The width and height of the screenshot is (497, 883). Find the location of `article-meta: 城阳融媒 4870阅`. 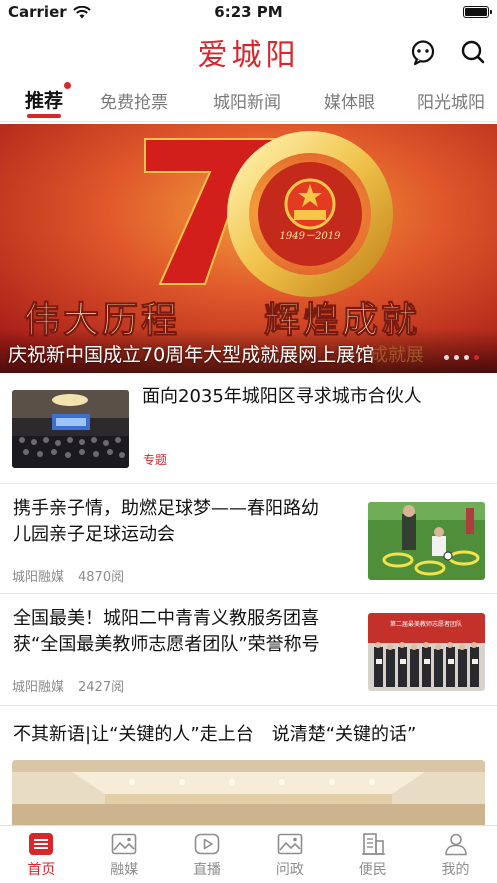

article-meta: 城阳融媒 4870阅 is located at coordinates (68, 575).